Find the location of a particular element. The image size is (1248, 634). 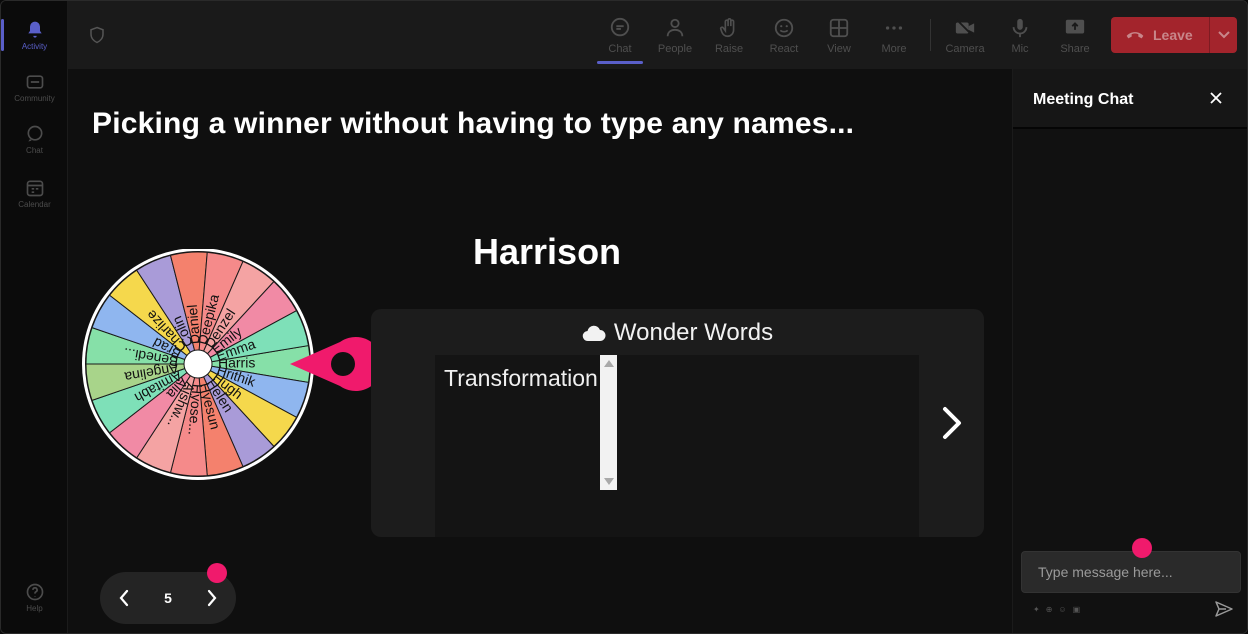

react-button: React is located at coordinates (784, 36).